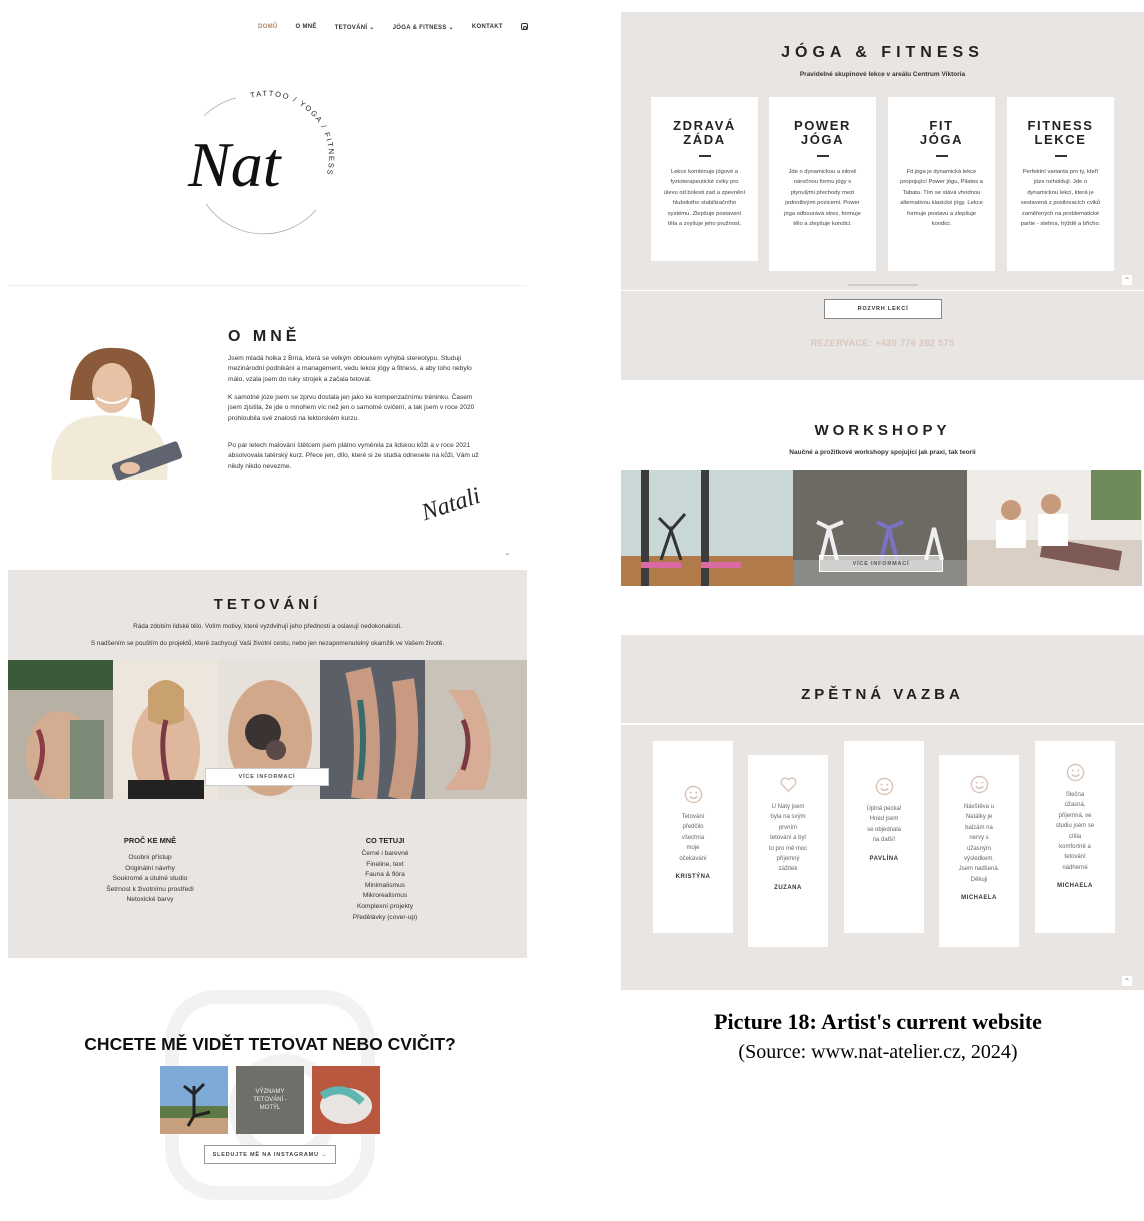 The width and height of the screenshot is (1144, 1221). Describe the element at coordinates (150, 889) in the screenshot. I see `list-item: Šetrnost k životnímu prostředí` at that location.